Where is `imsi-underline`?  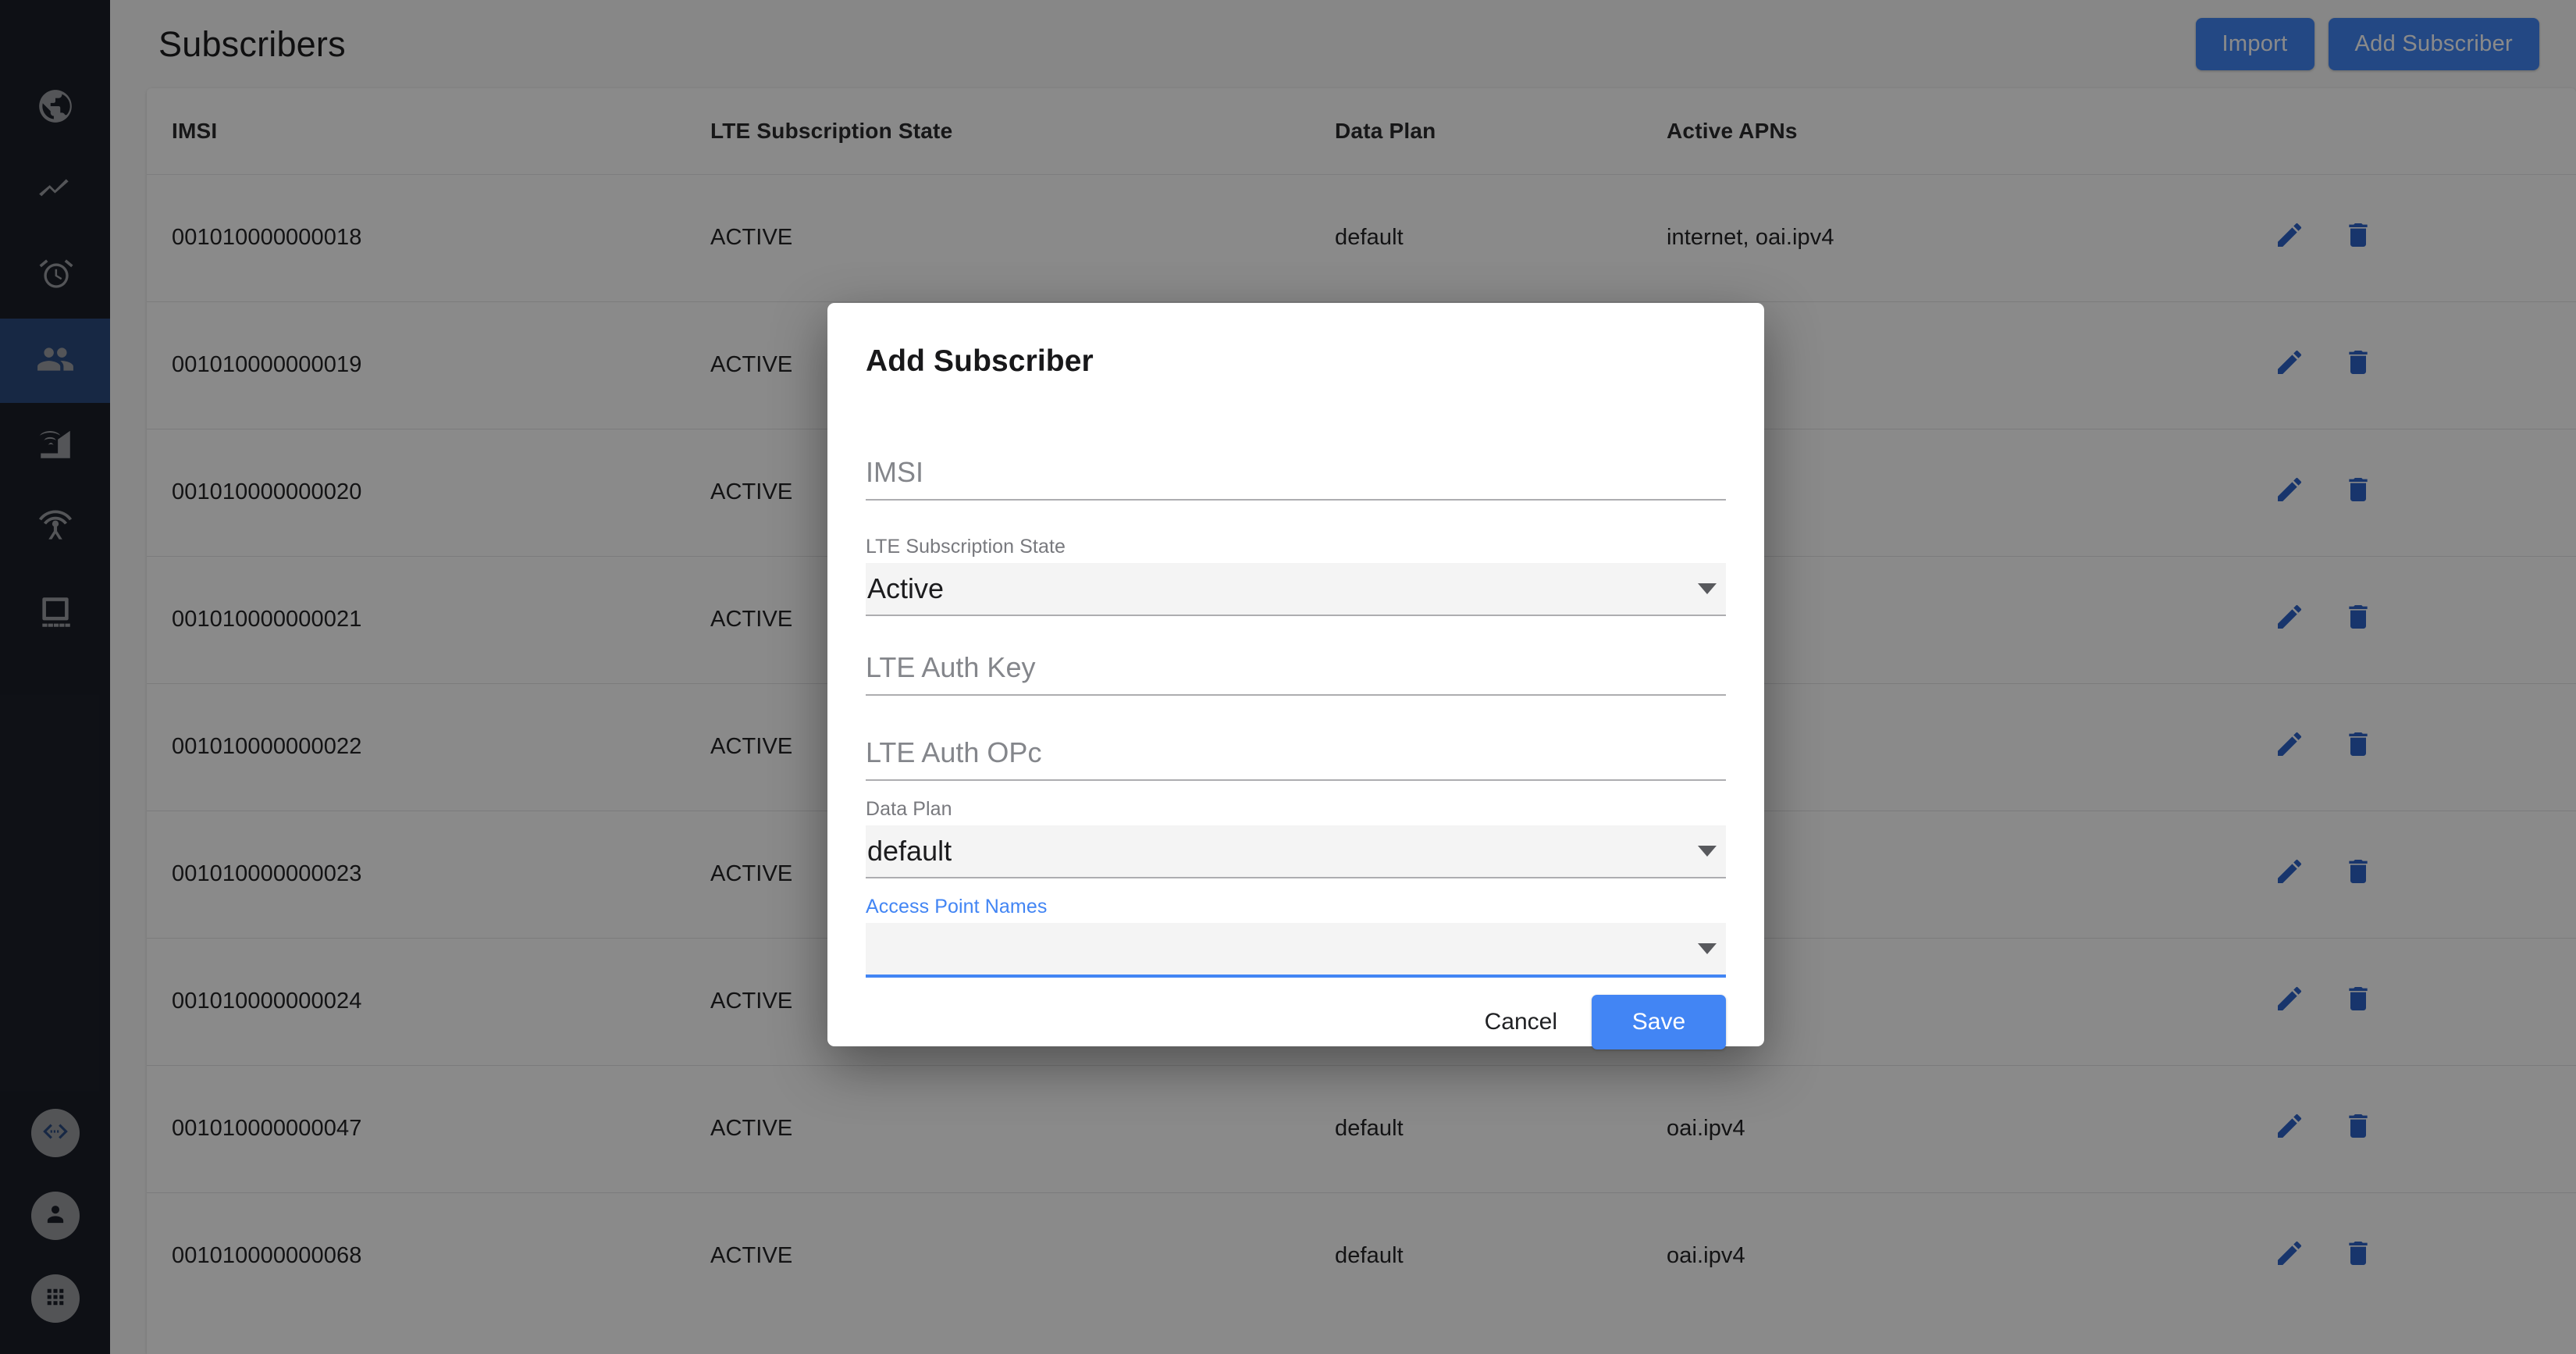 imsi-underline is located at coordinates (1296, 500).